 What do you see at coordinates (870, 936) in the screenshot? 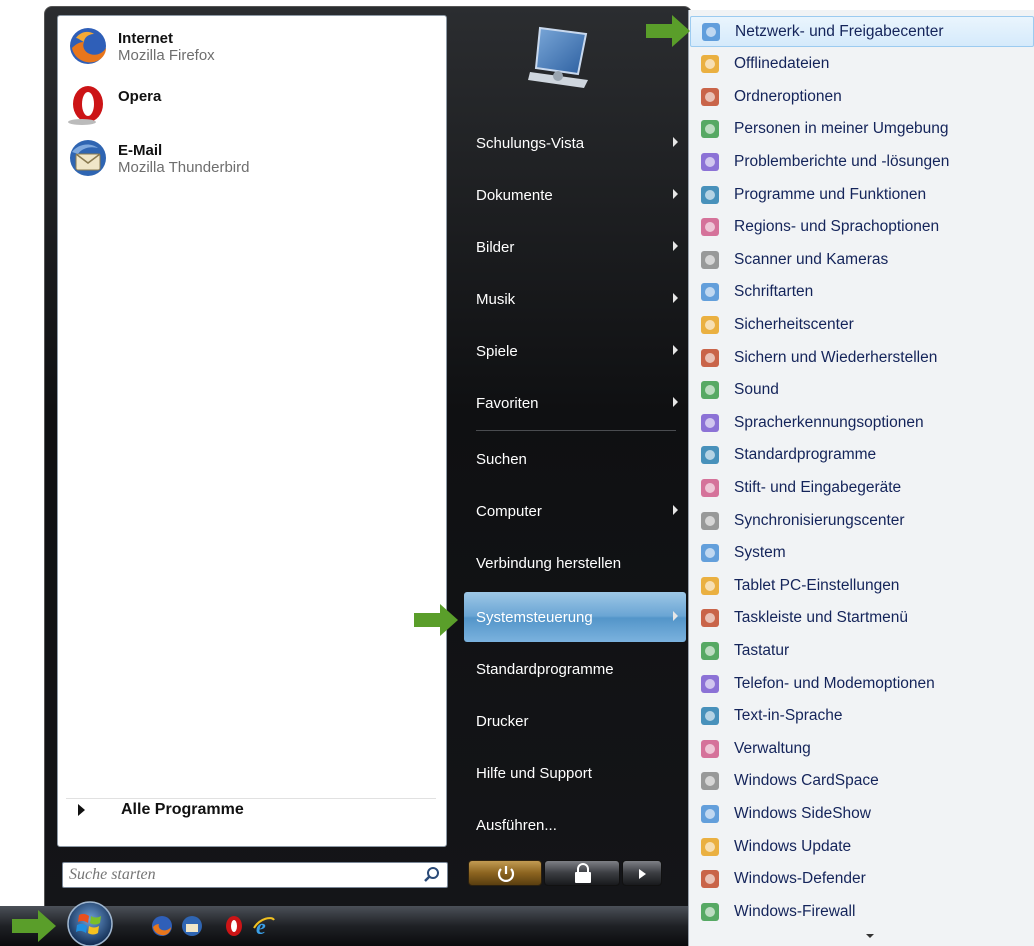
I see `scroll-down-icon` at bounding box center [870, 936].